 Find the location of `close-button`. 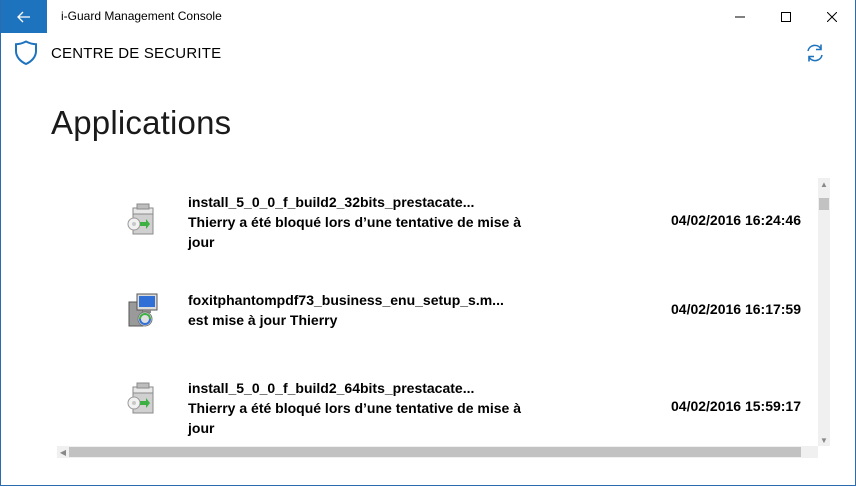

close-button is located at coordinates (832, 16).